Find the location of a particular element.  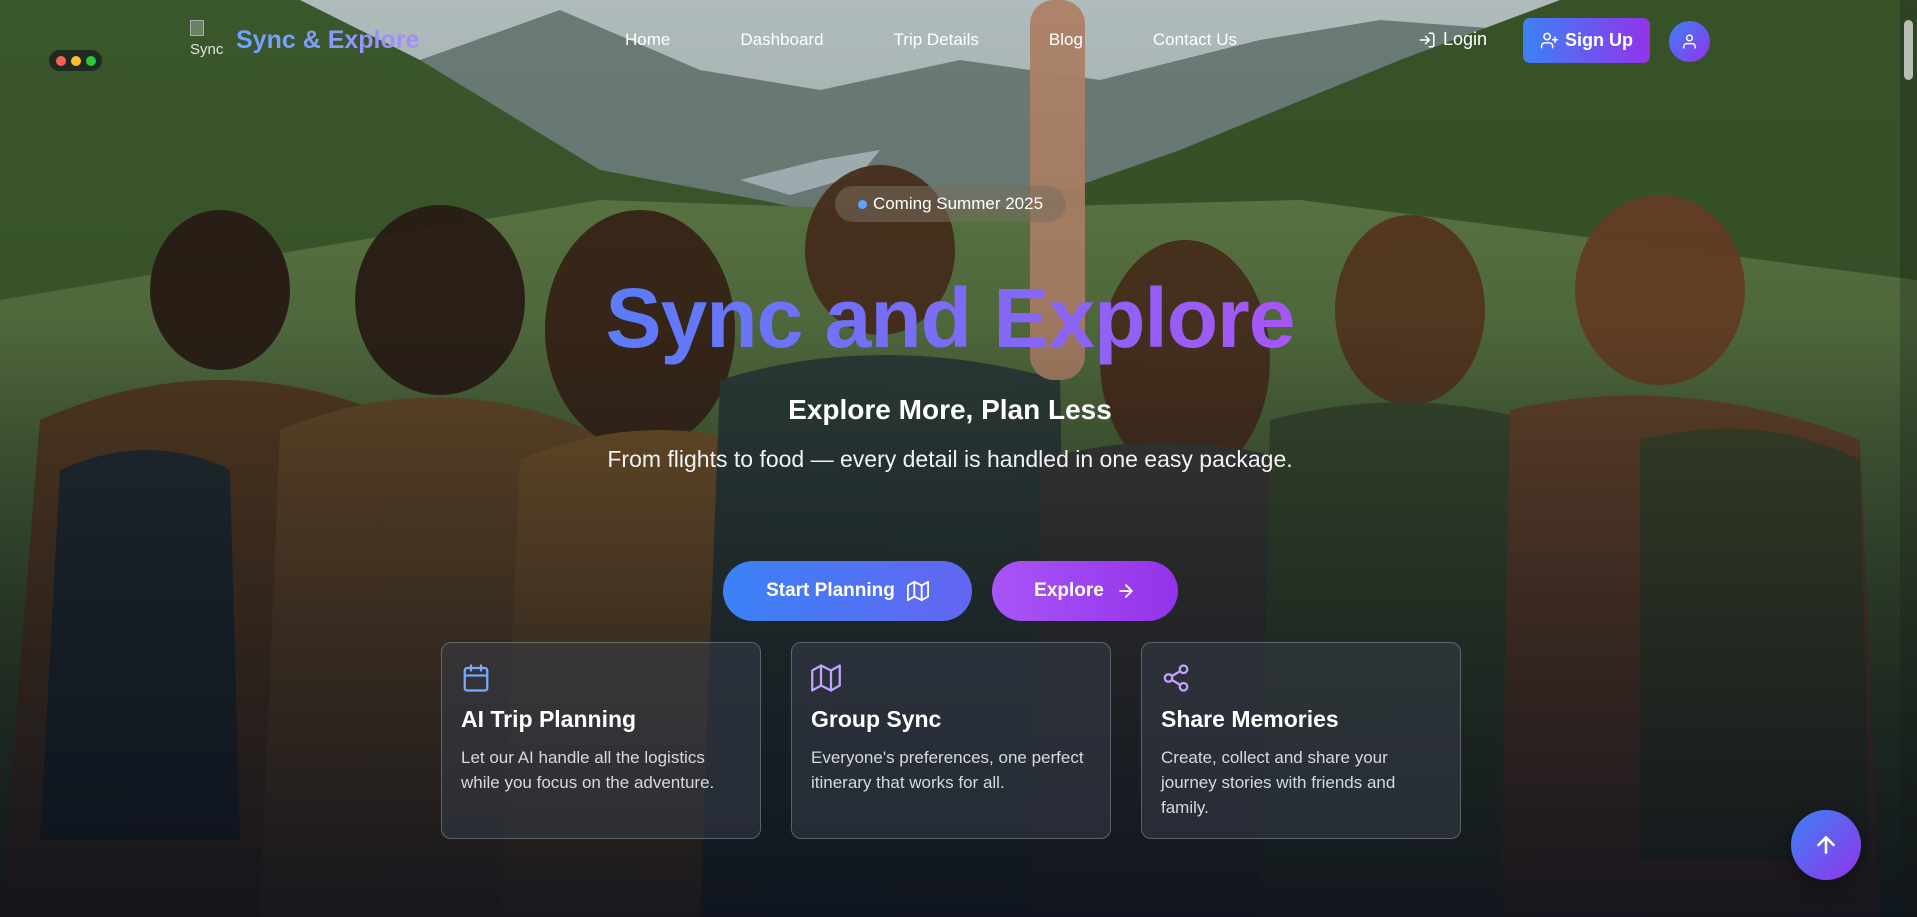

user-avatar-button is located at coordinates (1689, 41).